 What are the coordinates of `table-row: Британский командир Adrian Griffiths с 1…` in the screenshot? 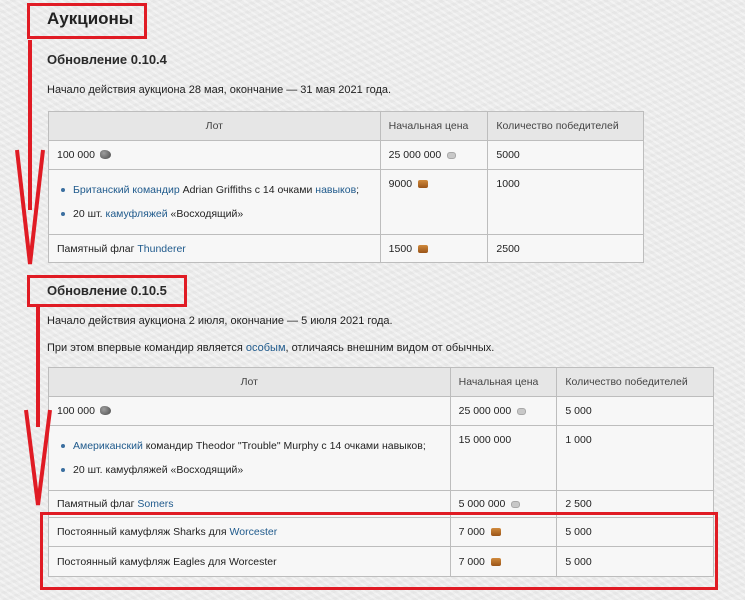 It's located at (346, 202).